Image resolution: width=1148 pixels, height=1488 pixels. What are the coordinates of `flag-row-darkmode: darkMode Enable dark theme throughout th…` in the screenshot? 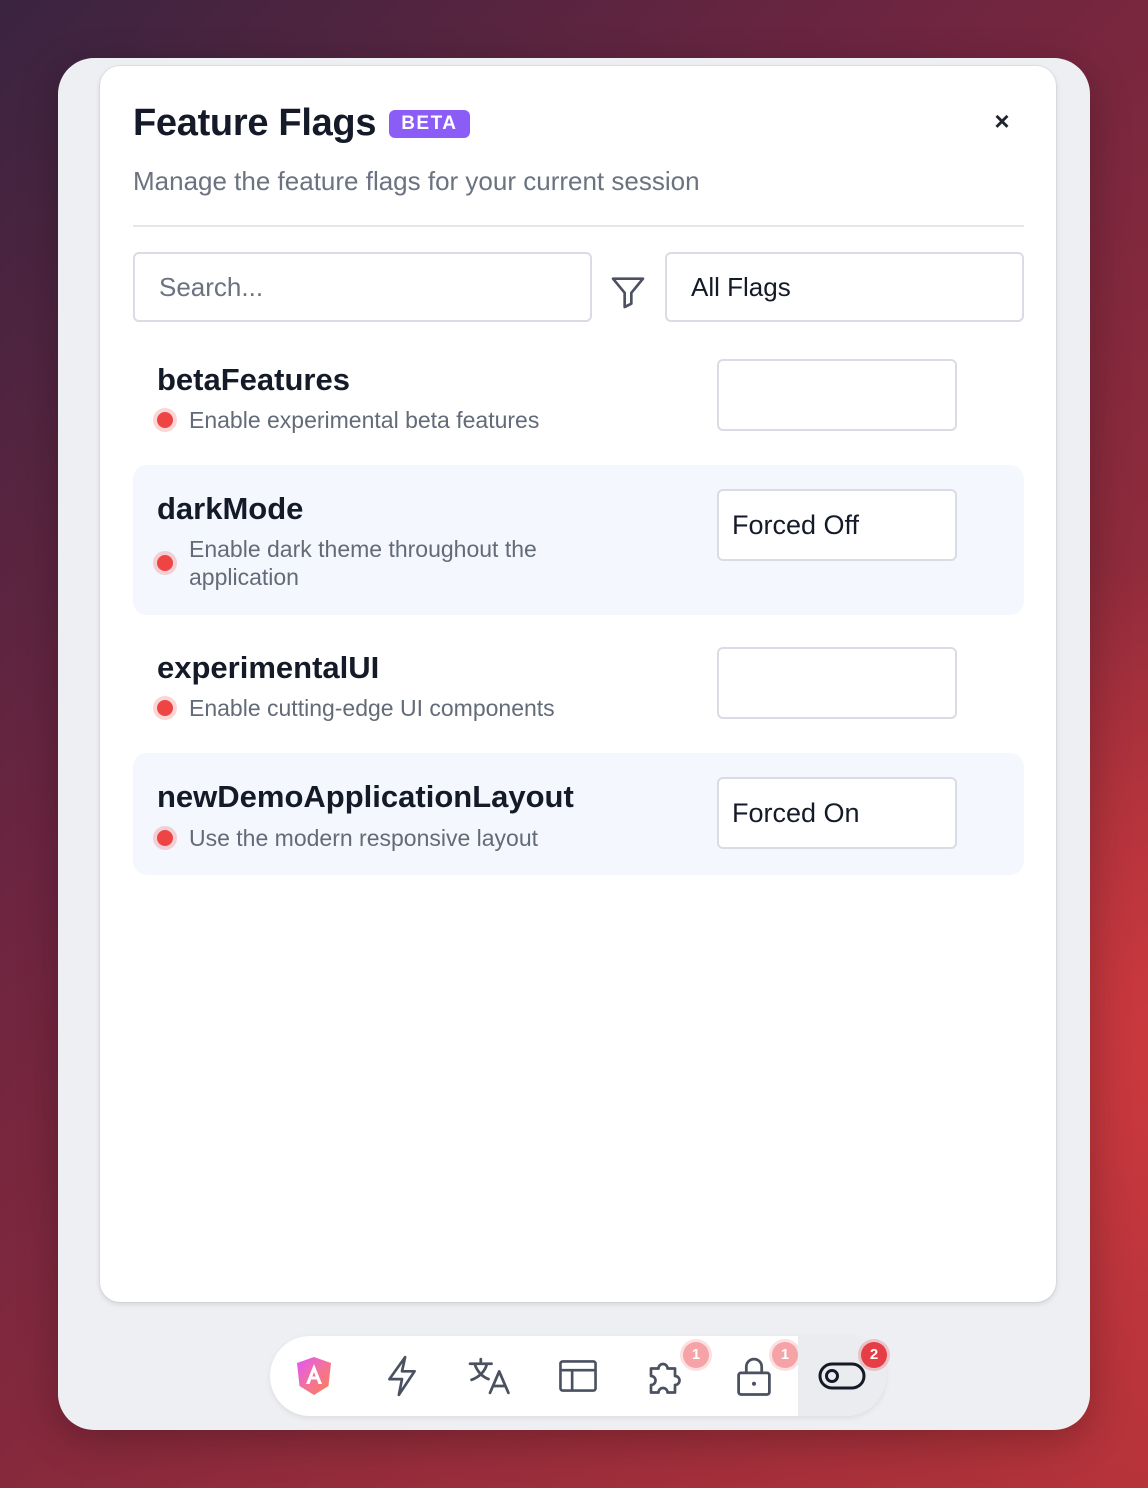 It's located at (578, 540).